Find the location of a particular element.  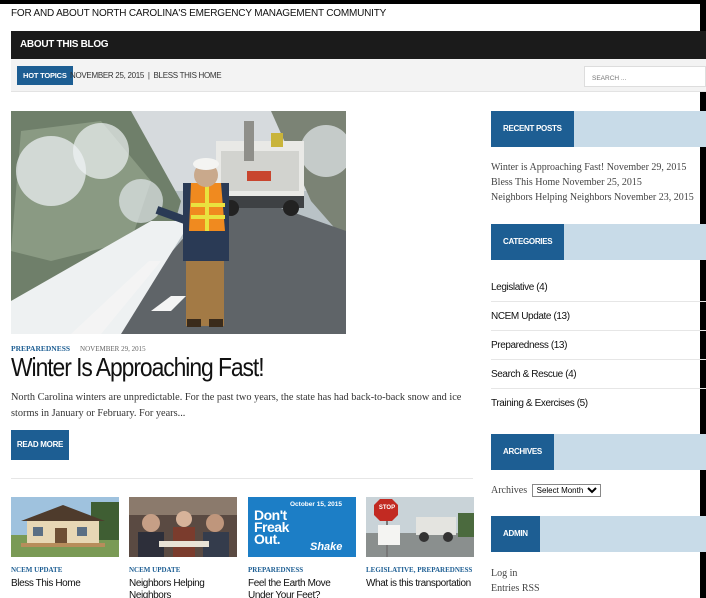

recent-post-link: Winter is Approaching Fast! is located at coordinates (547, 167).